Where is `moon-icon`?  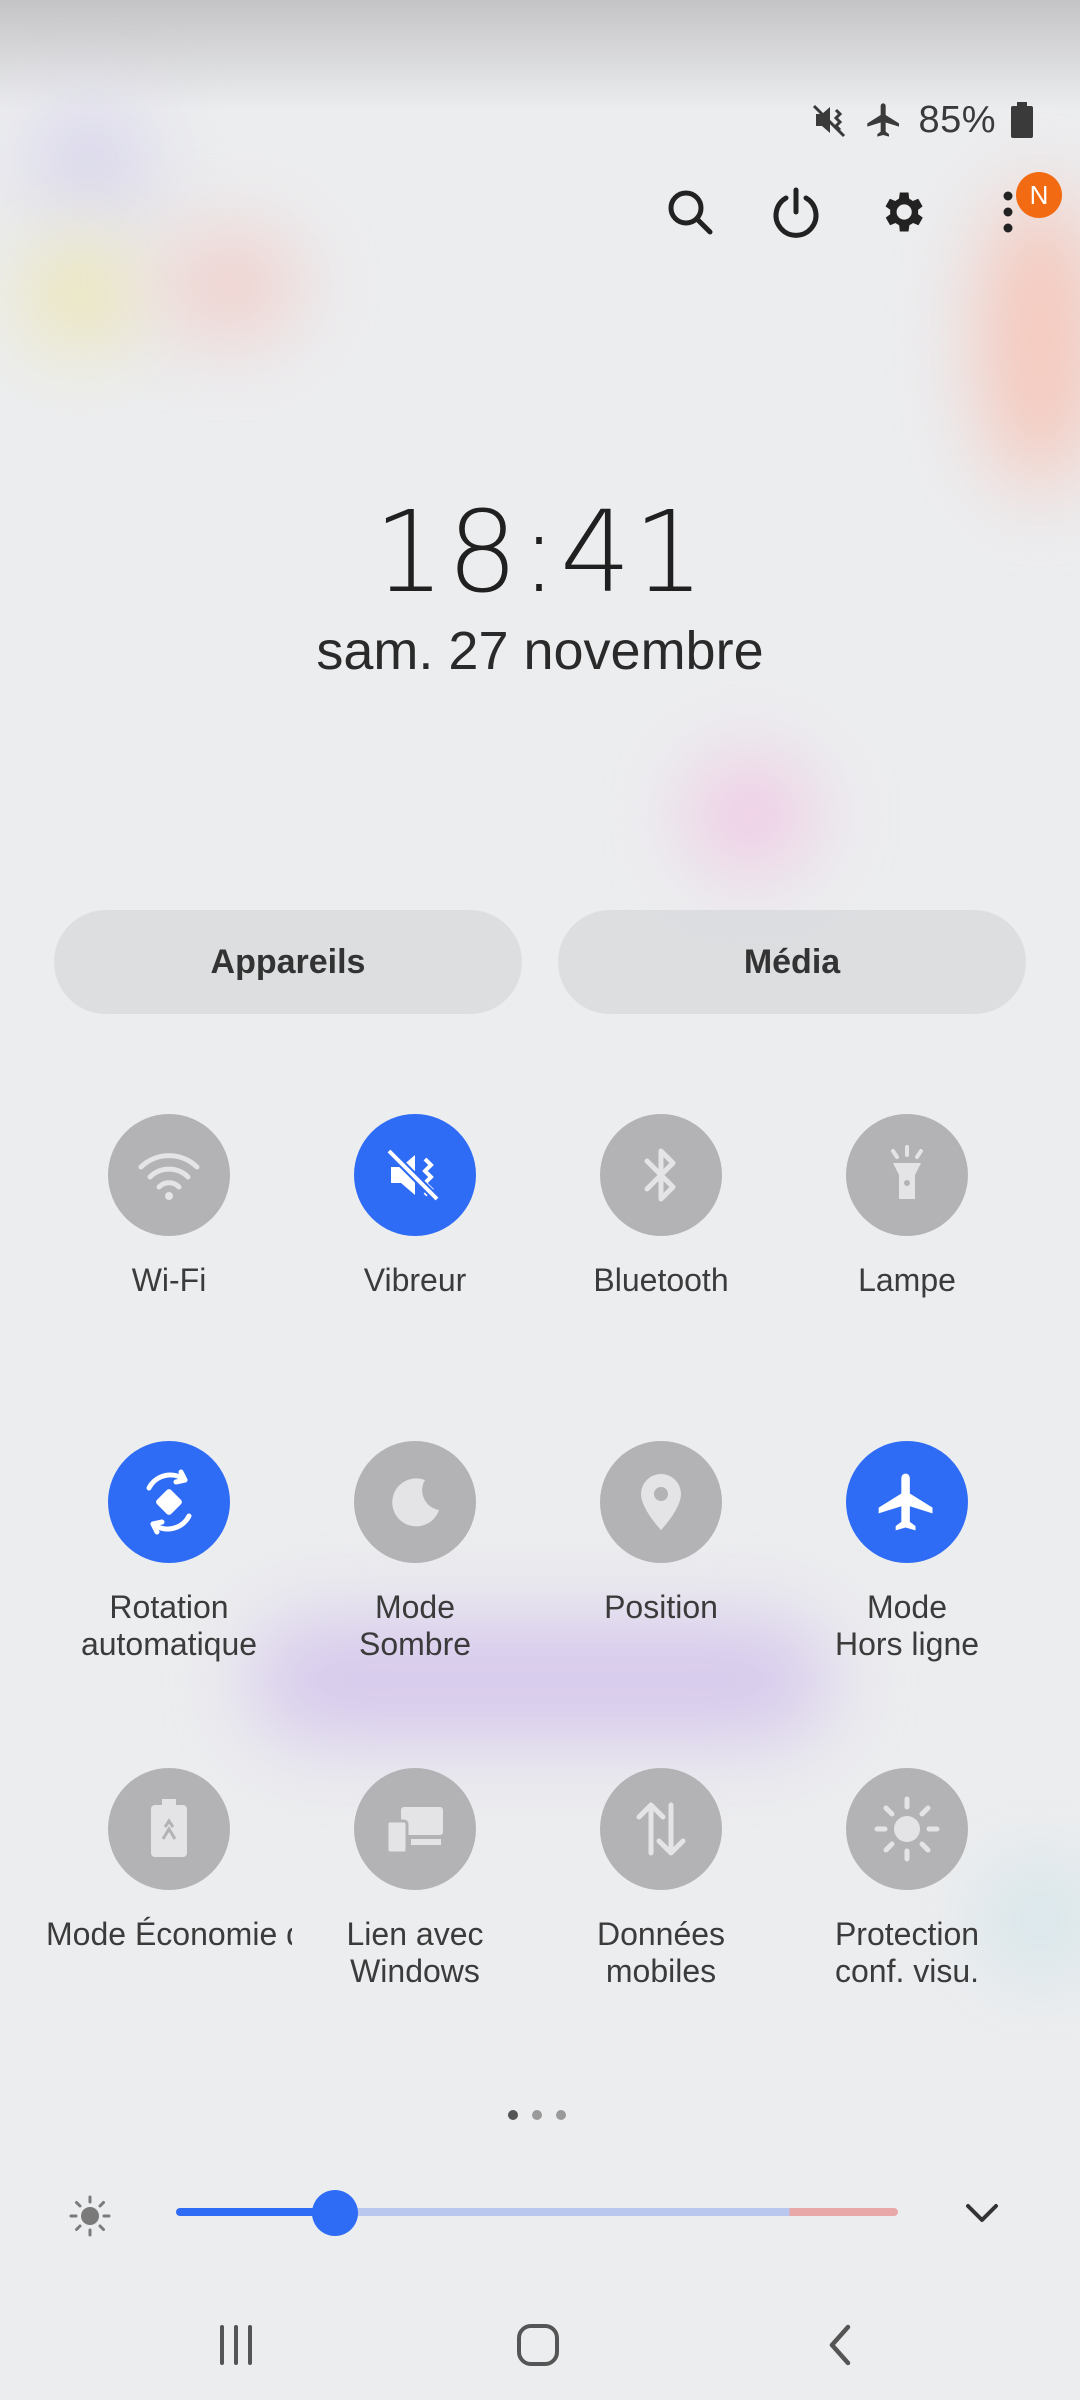 moon-icon is located at coordinates (415, 1502).